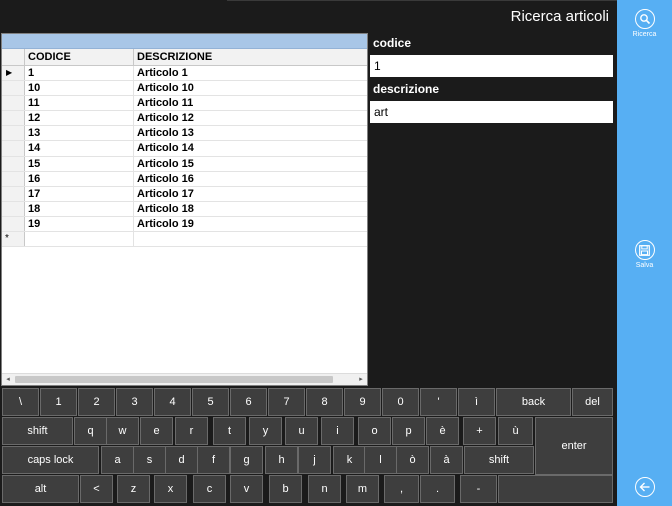  What do you see at coordinates (96, 402) in the screenshot?
I see `key-char: 2` at bounding box center [96, 402].